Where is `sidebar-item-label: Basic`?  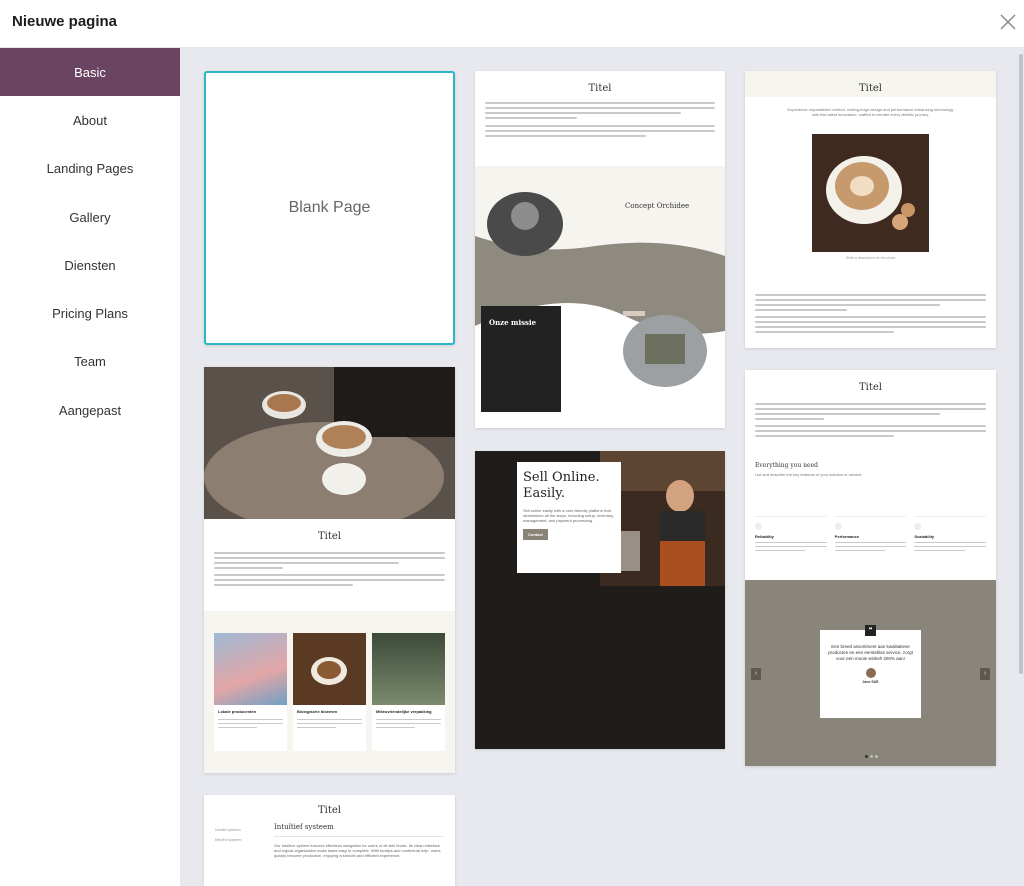 sidebar-item-label: Basic is located at coordinates (90, 72).